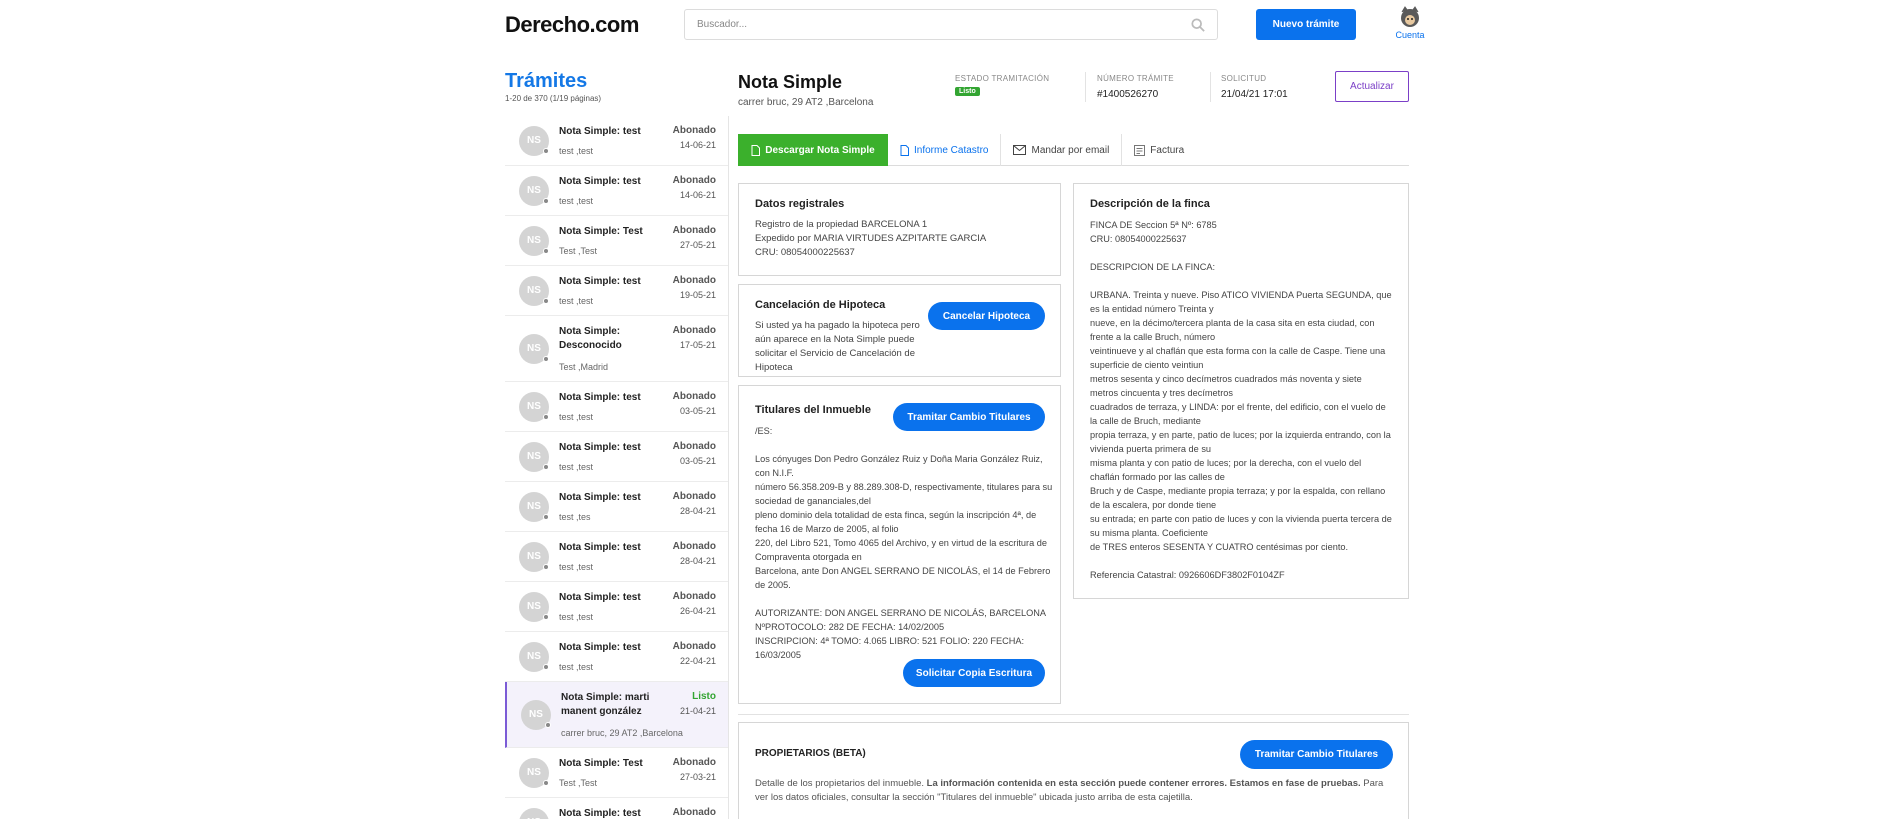  I want to click on solicitar-copia-escritura-button: Solicitar Copia Escritura, so click(974, 673).